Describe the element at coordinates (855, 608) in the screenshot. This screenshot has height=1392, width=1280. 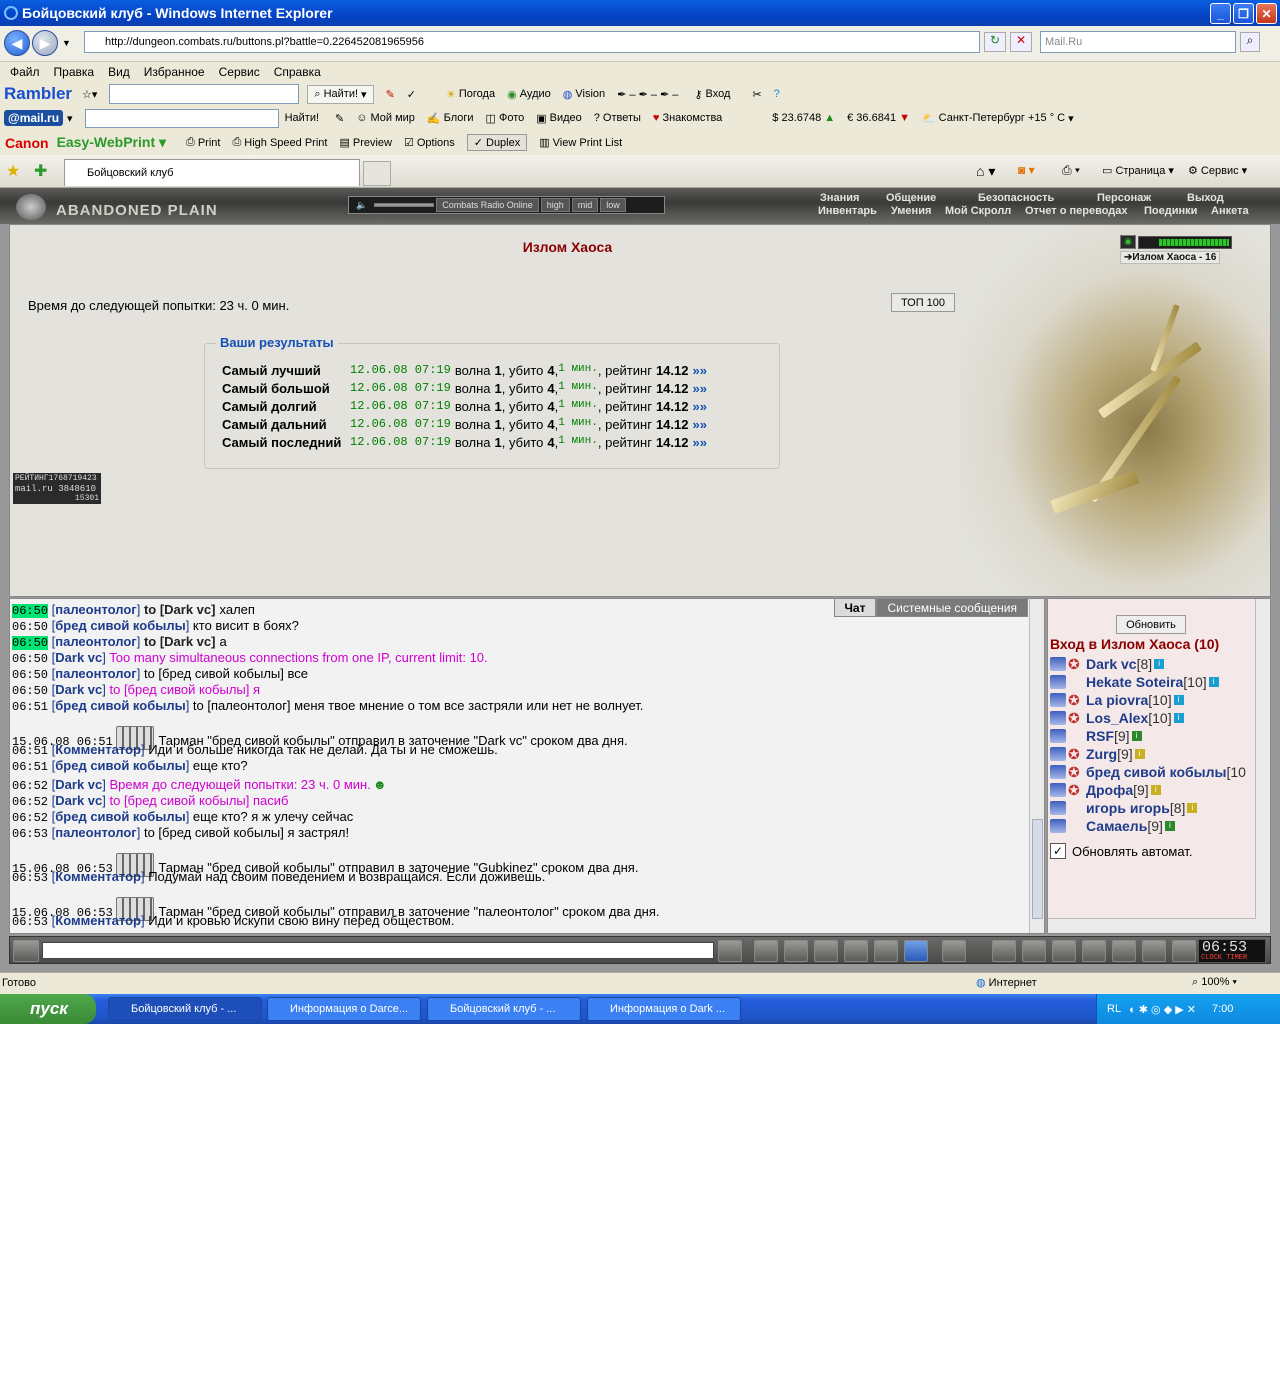
I see `tab-chat: Чат` at that location.